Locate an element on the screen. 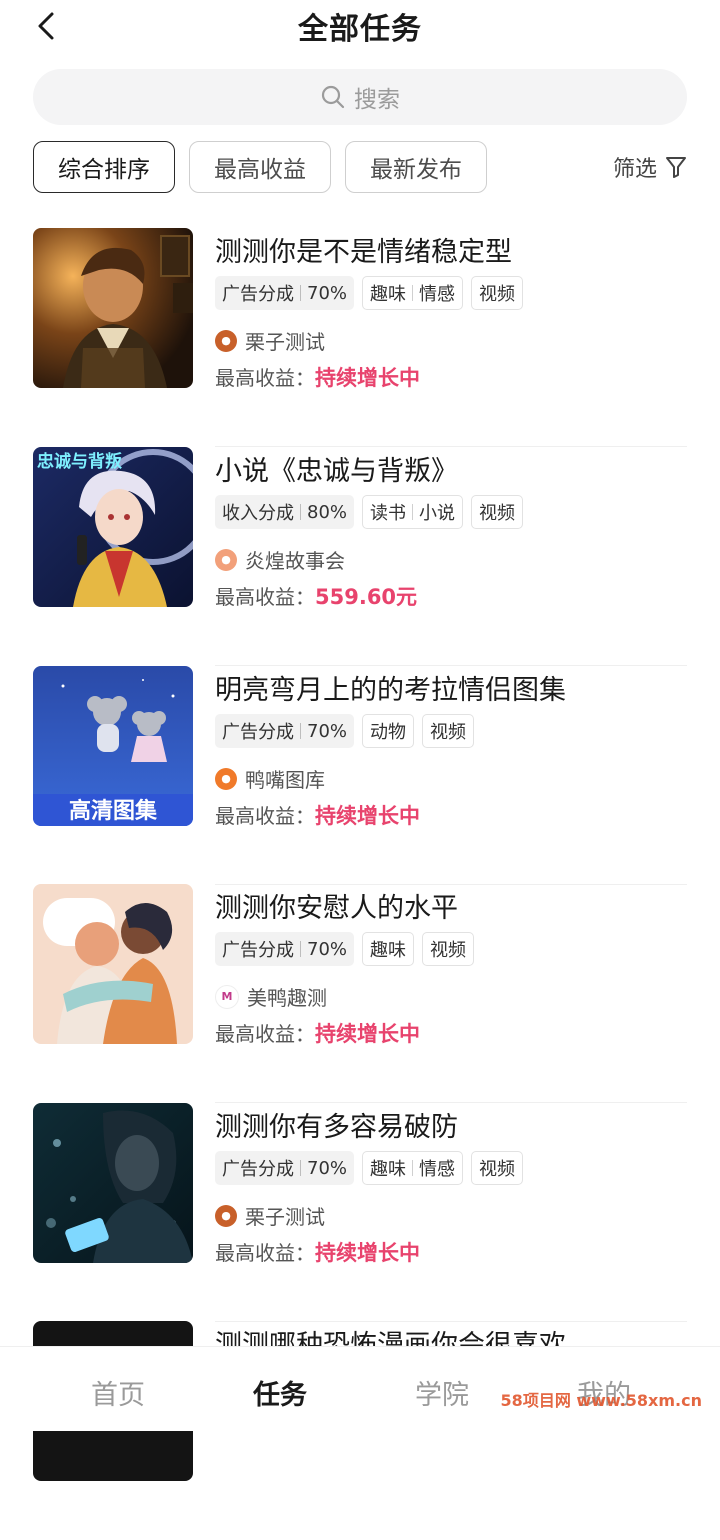 The height and width of the screenshot is (1540, 720). publisher: ● 鸭嘴图库 is located at coordinates (270, 778).